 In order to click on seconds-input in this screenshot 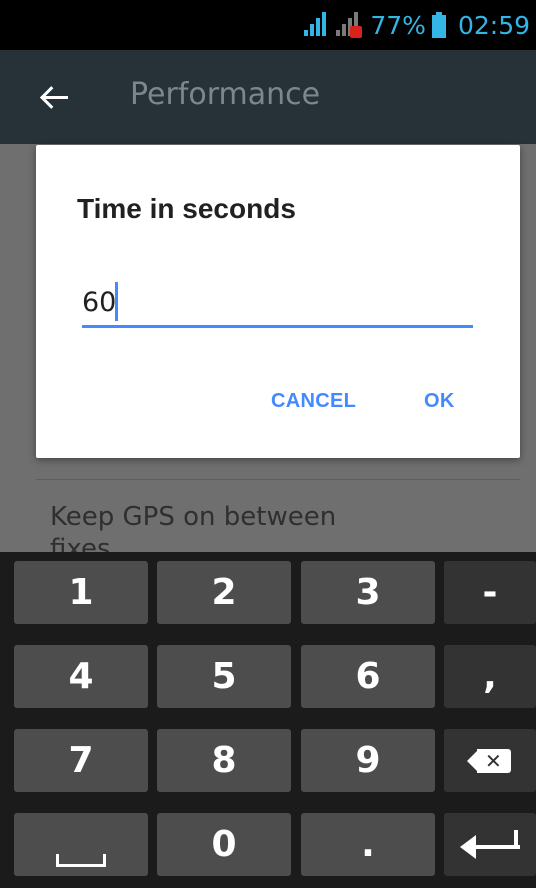, I will do `click(277, 302)`.